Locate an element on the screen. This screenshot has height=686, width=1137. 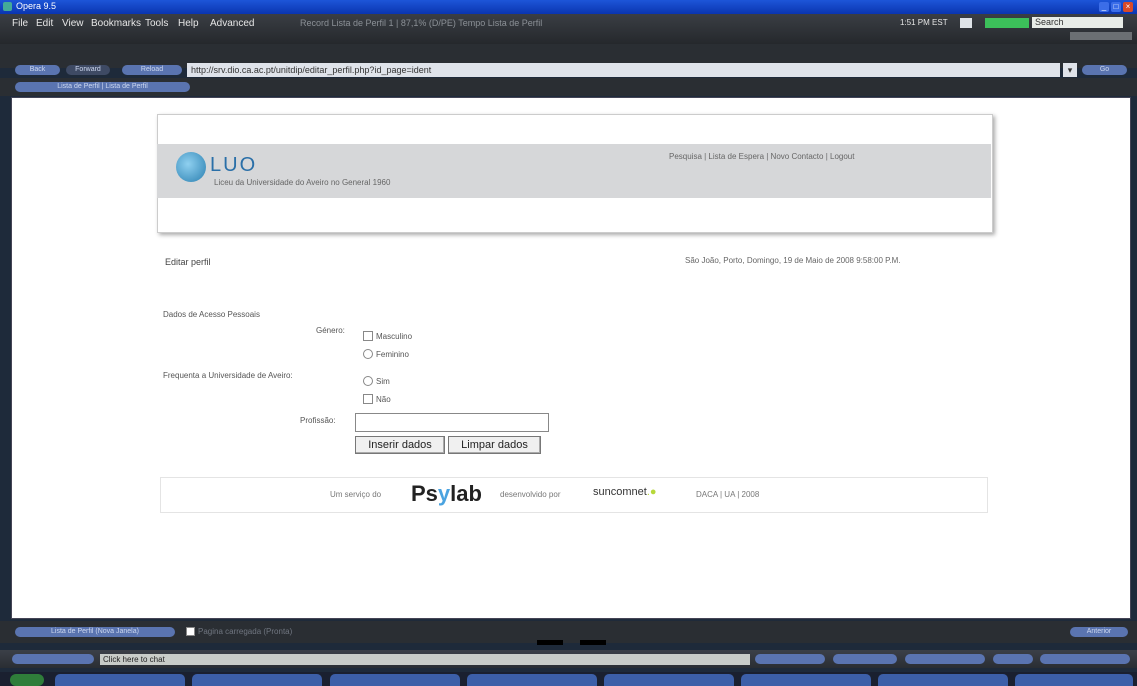
profession-input is located at coordinates (452, 422).